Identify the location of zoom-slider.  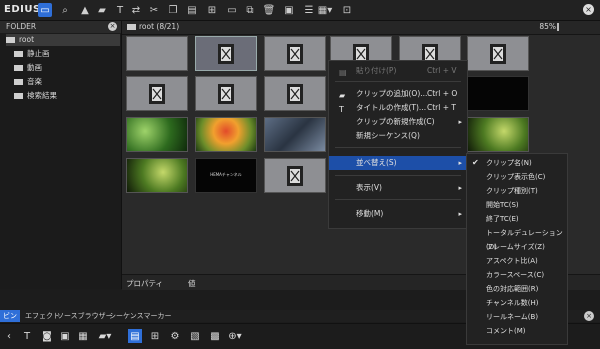
(558, 27).